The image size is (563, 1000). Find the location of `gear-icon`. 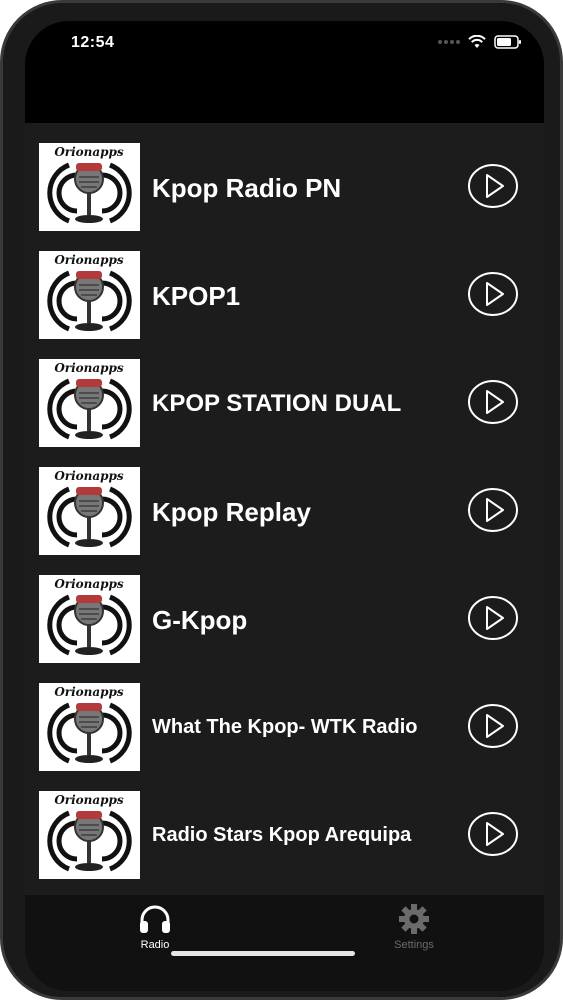

gear-icon is located at coordinates (414, 919).